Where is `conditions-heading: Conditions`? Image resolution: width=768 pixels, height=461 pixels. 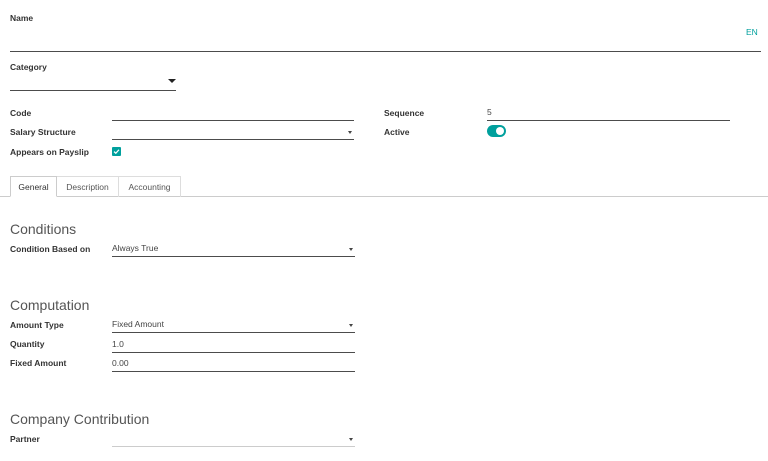
conditions-heading: Conditions is located at coordinates (43, 229).